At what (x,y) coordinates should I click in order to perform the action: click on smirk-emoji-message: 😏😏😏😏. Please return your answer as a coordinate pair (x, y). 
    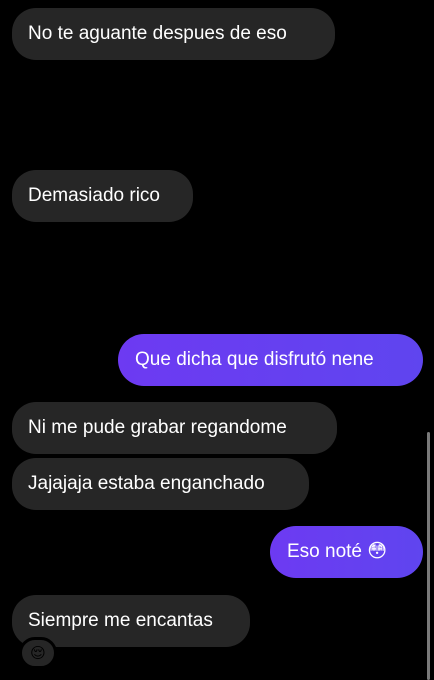
    Looking at the image, I should click on (267, 280).